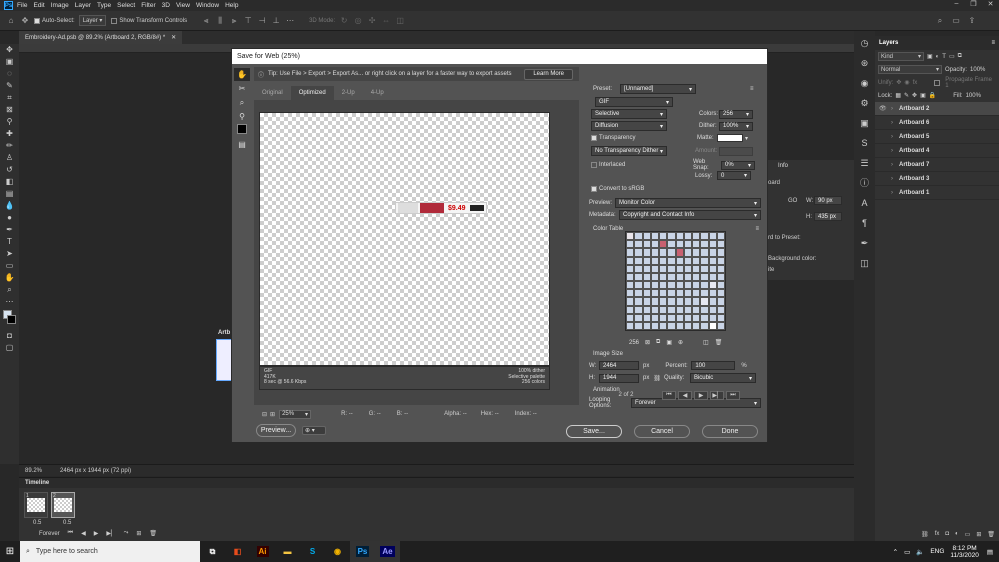 The height and width of the screenshot is (562, 999). What do you see at coordinates (49, 534) in the screenshot?
I see `loop-dropdown: Forever` at bounding box center [49, 534].